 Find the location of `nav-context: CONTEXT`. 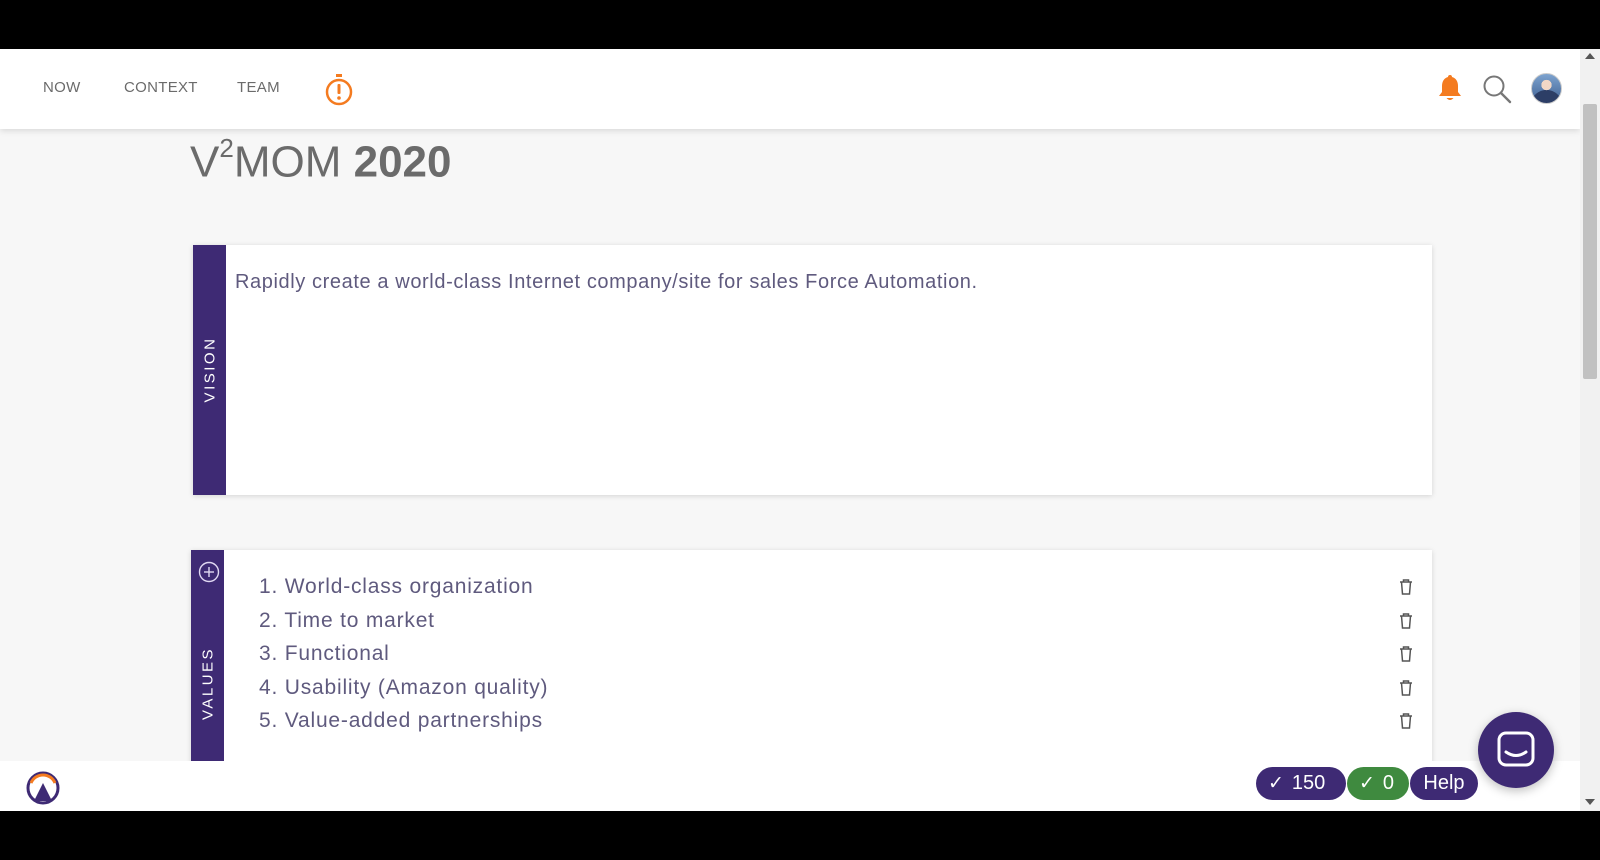

nav-context: CONTEXT is located at coordinates (161, 87).